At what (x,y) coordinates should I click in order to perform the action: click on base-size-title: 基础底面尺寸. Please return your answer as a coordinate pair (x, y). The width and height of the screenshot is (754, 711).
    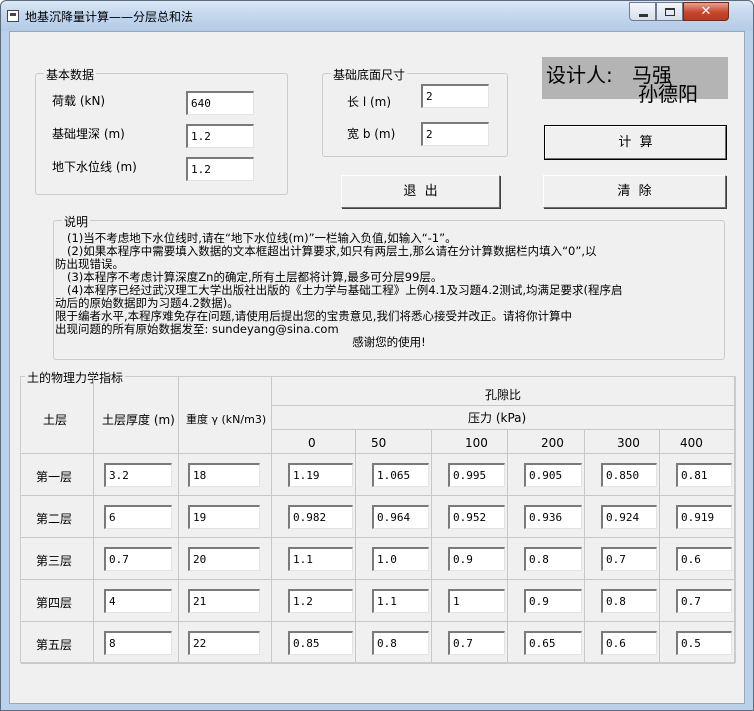
    Looking at the image, I should click on (369, 74).